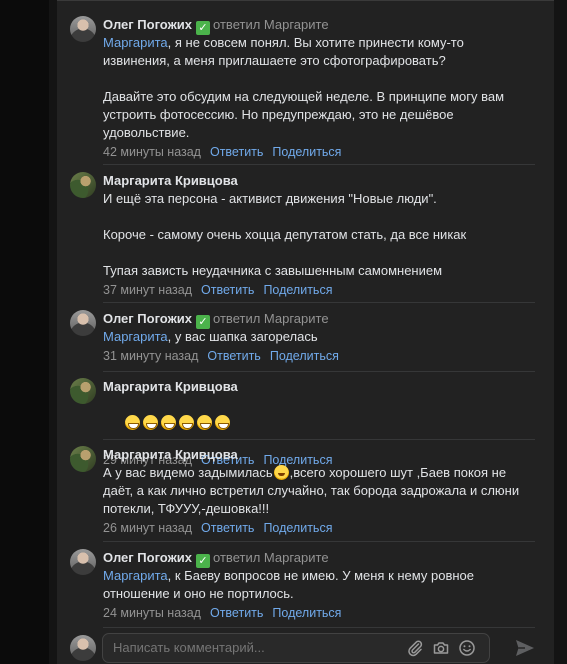  What do you see at coordinates (53, 332) in the screenshot?
I see `outer-scroll-track-left` at bounding box center [53, 332].